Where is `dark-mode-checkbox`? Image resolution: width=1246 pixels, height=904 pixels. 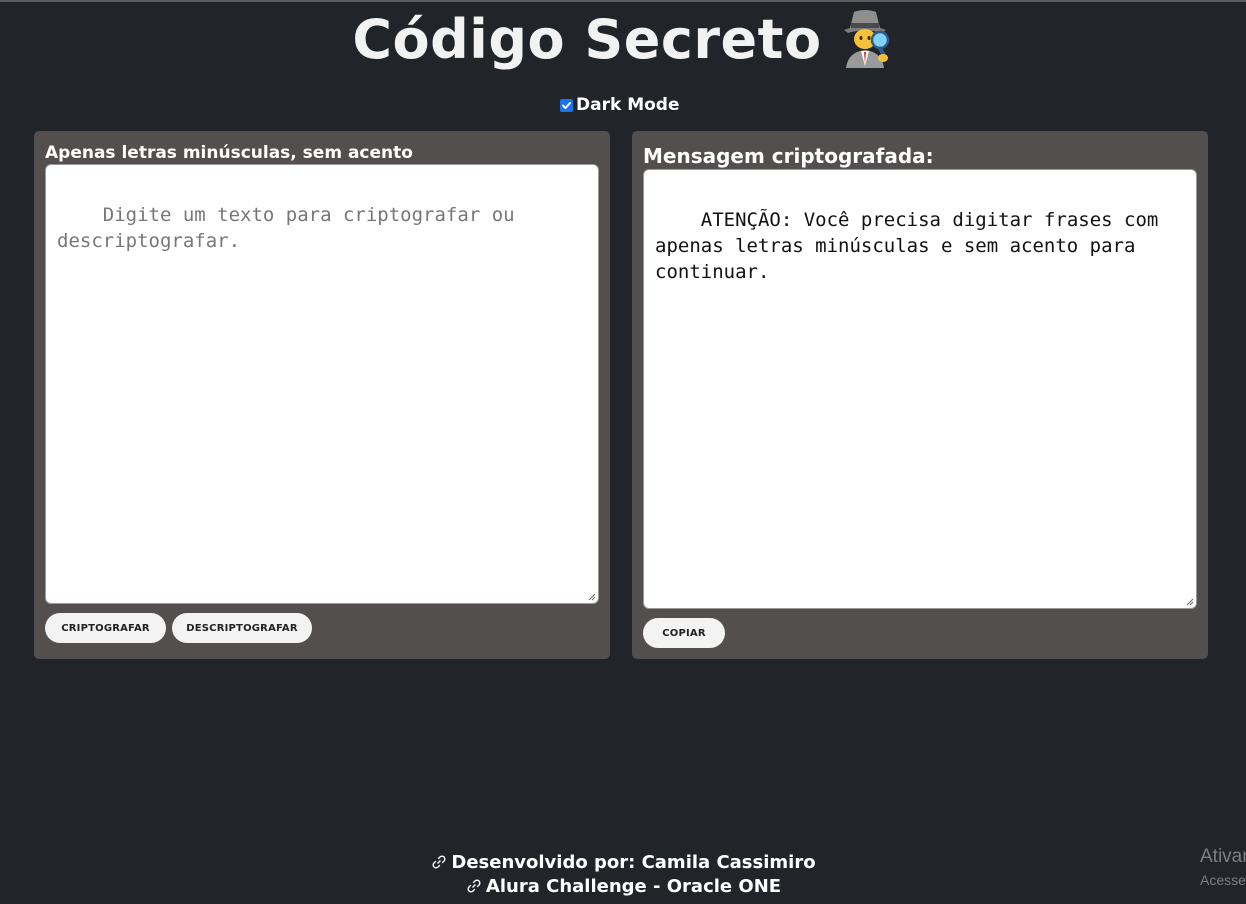 dark-mode-checkbox is located at coordinates (566, 105).